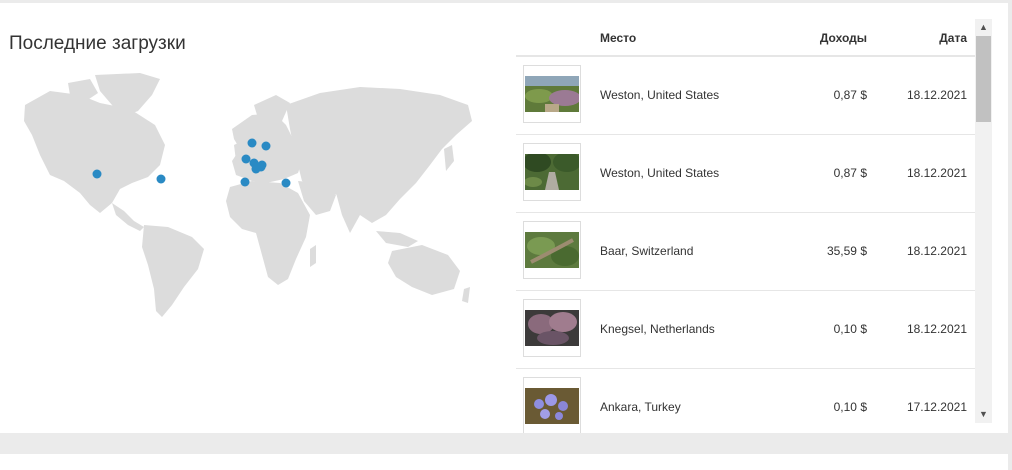 The image size is (1012, 470). I want to click on flower-photo-thumbnail, so click(552, 328).